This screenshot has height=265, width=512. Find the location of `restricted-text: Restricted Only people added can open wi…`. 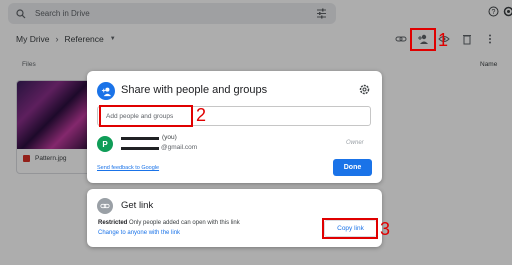

restricted-text: Restricted Only people added can open wi… is located at coordinates (169, 223).